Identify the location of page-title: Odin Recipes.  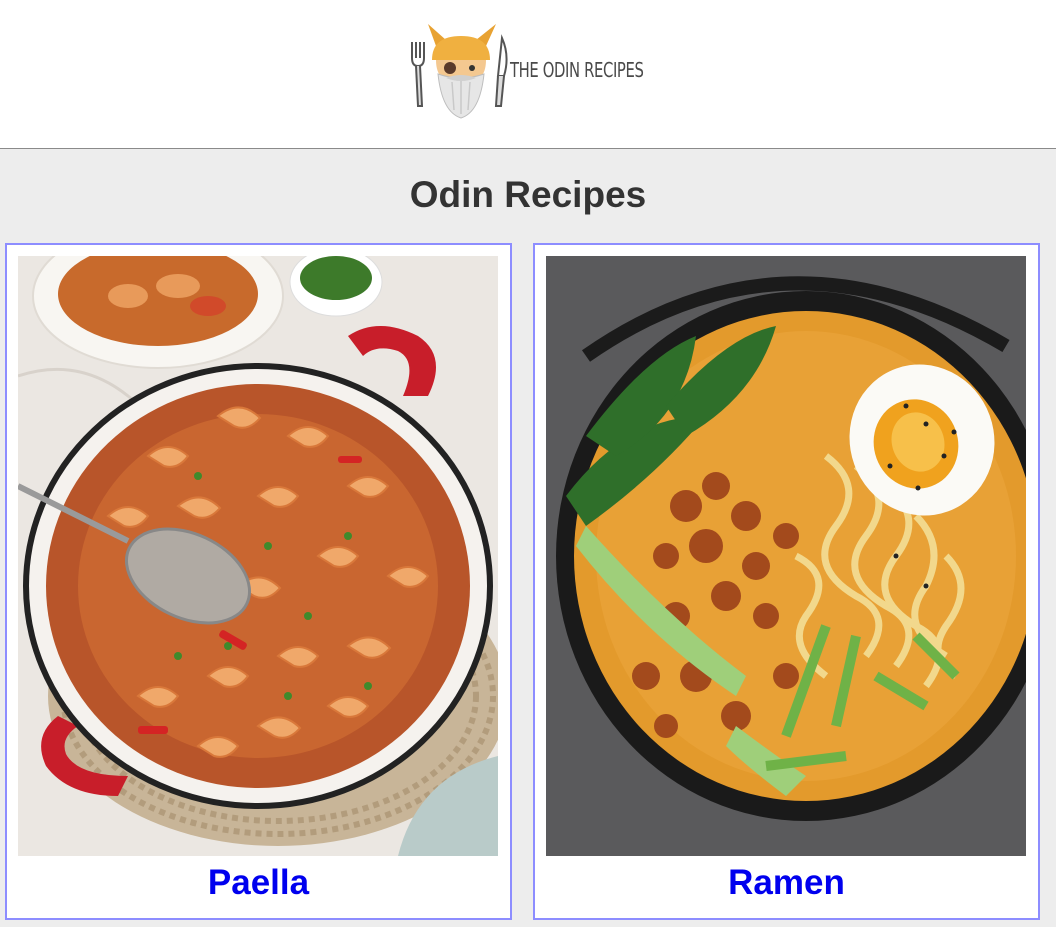
(528, 194).